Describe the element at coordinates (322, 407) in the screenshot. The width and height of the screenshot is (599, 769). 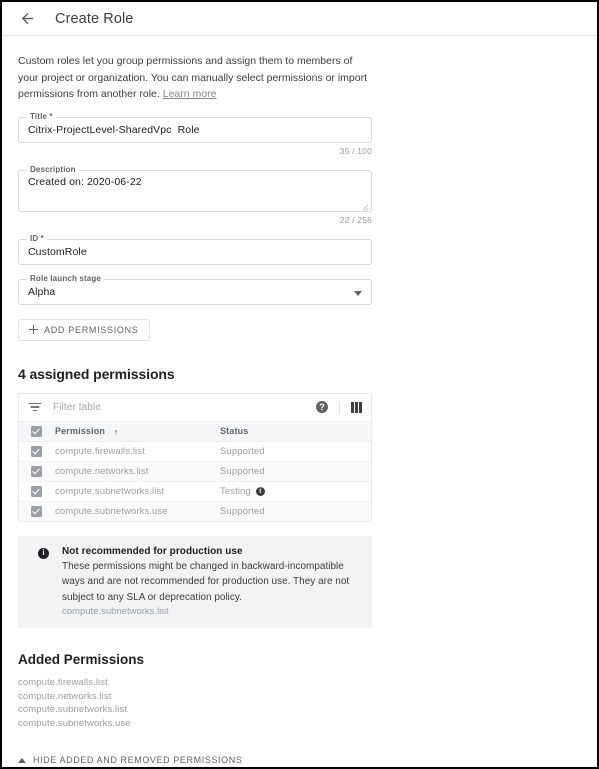
I see `help-icon: ?` at that location.